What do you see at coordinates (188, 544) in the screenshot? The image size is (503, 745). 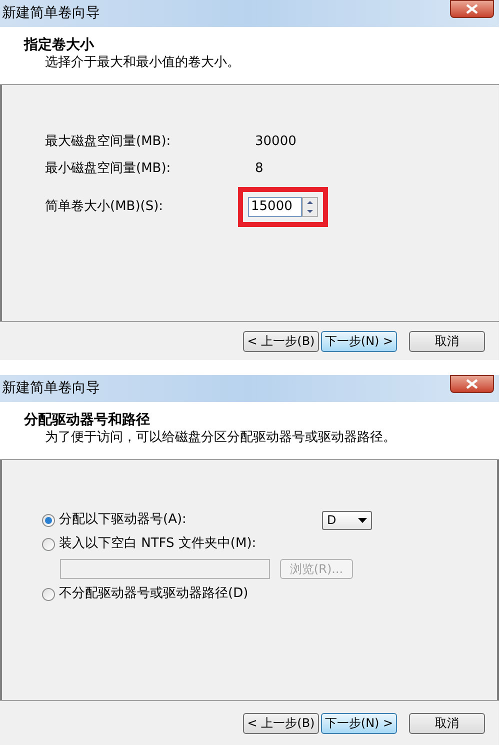 I see `option-label: 装入以下空白 NTFS 文件夹中(M):` at bounding box center [188, 544].